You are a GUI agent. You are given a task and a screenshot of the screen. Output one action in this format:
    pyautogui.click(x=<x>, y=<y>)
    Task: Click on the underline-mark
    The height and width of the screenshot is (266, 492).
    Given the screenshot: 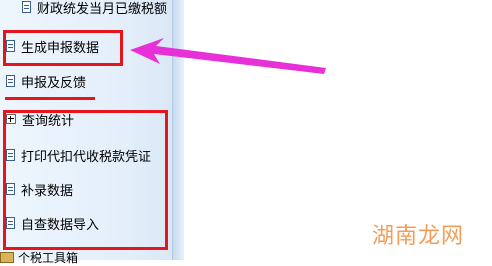 What is the action you would take?
    pyautogui.click(x=50, y=98)
    